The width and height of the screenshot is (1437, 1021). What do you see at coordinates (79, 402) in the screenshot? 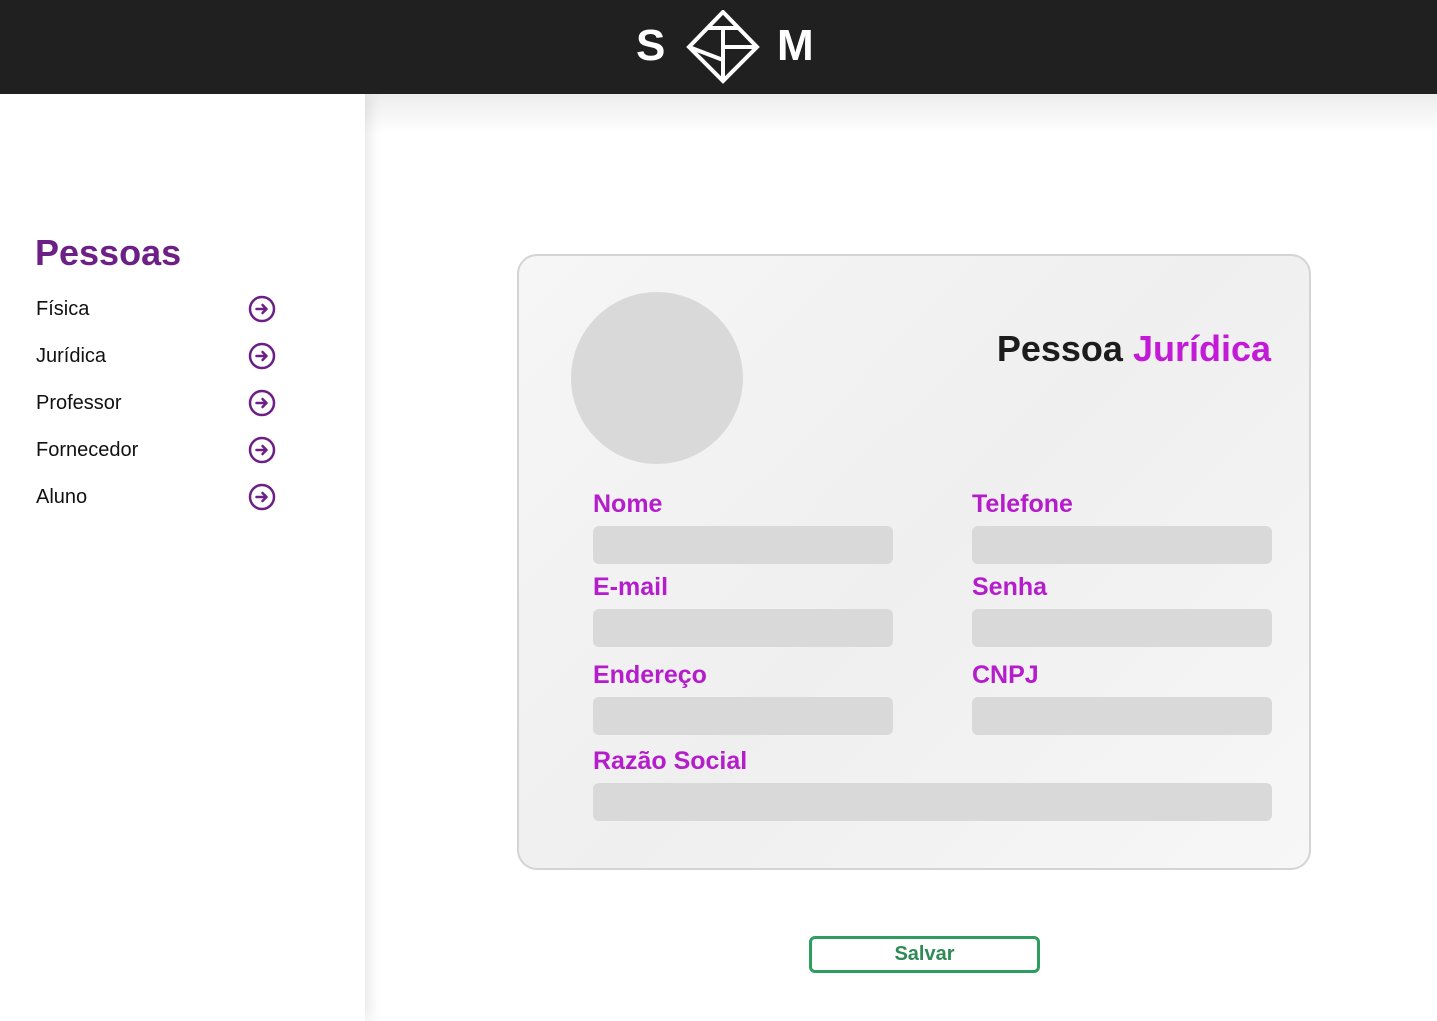
I see `sidebar-item-label: Professor` at bounding box center [79, 402].